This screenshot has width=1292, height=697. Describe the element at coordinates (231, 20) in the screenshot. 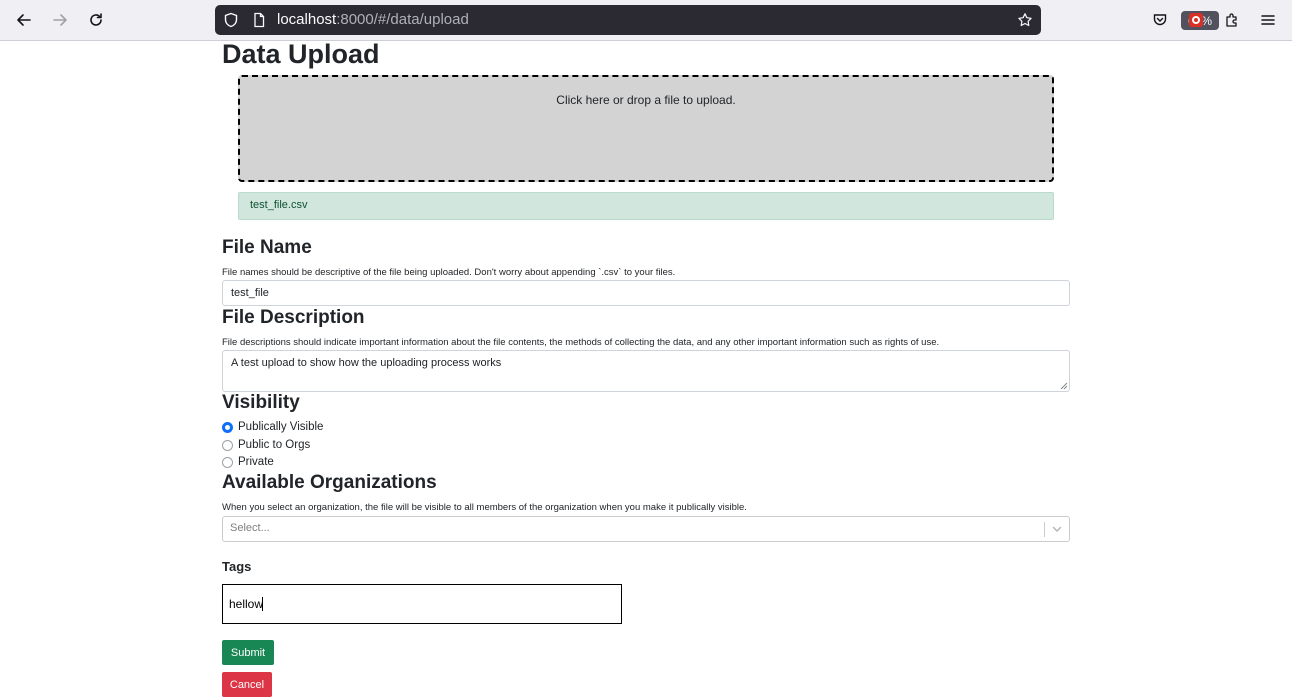

I see `shield-icon` at that location.